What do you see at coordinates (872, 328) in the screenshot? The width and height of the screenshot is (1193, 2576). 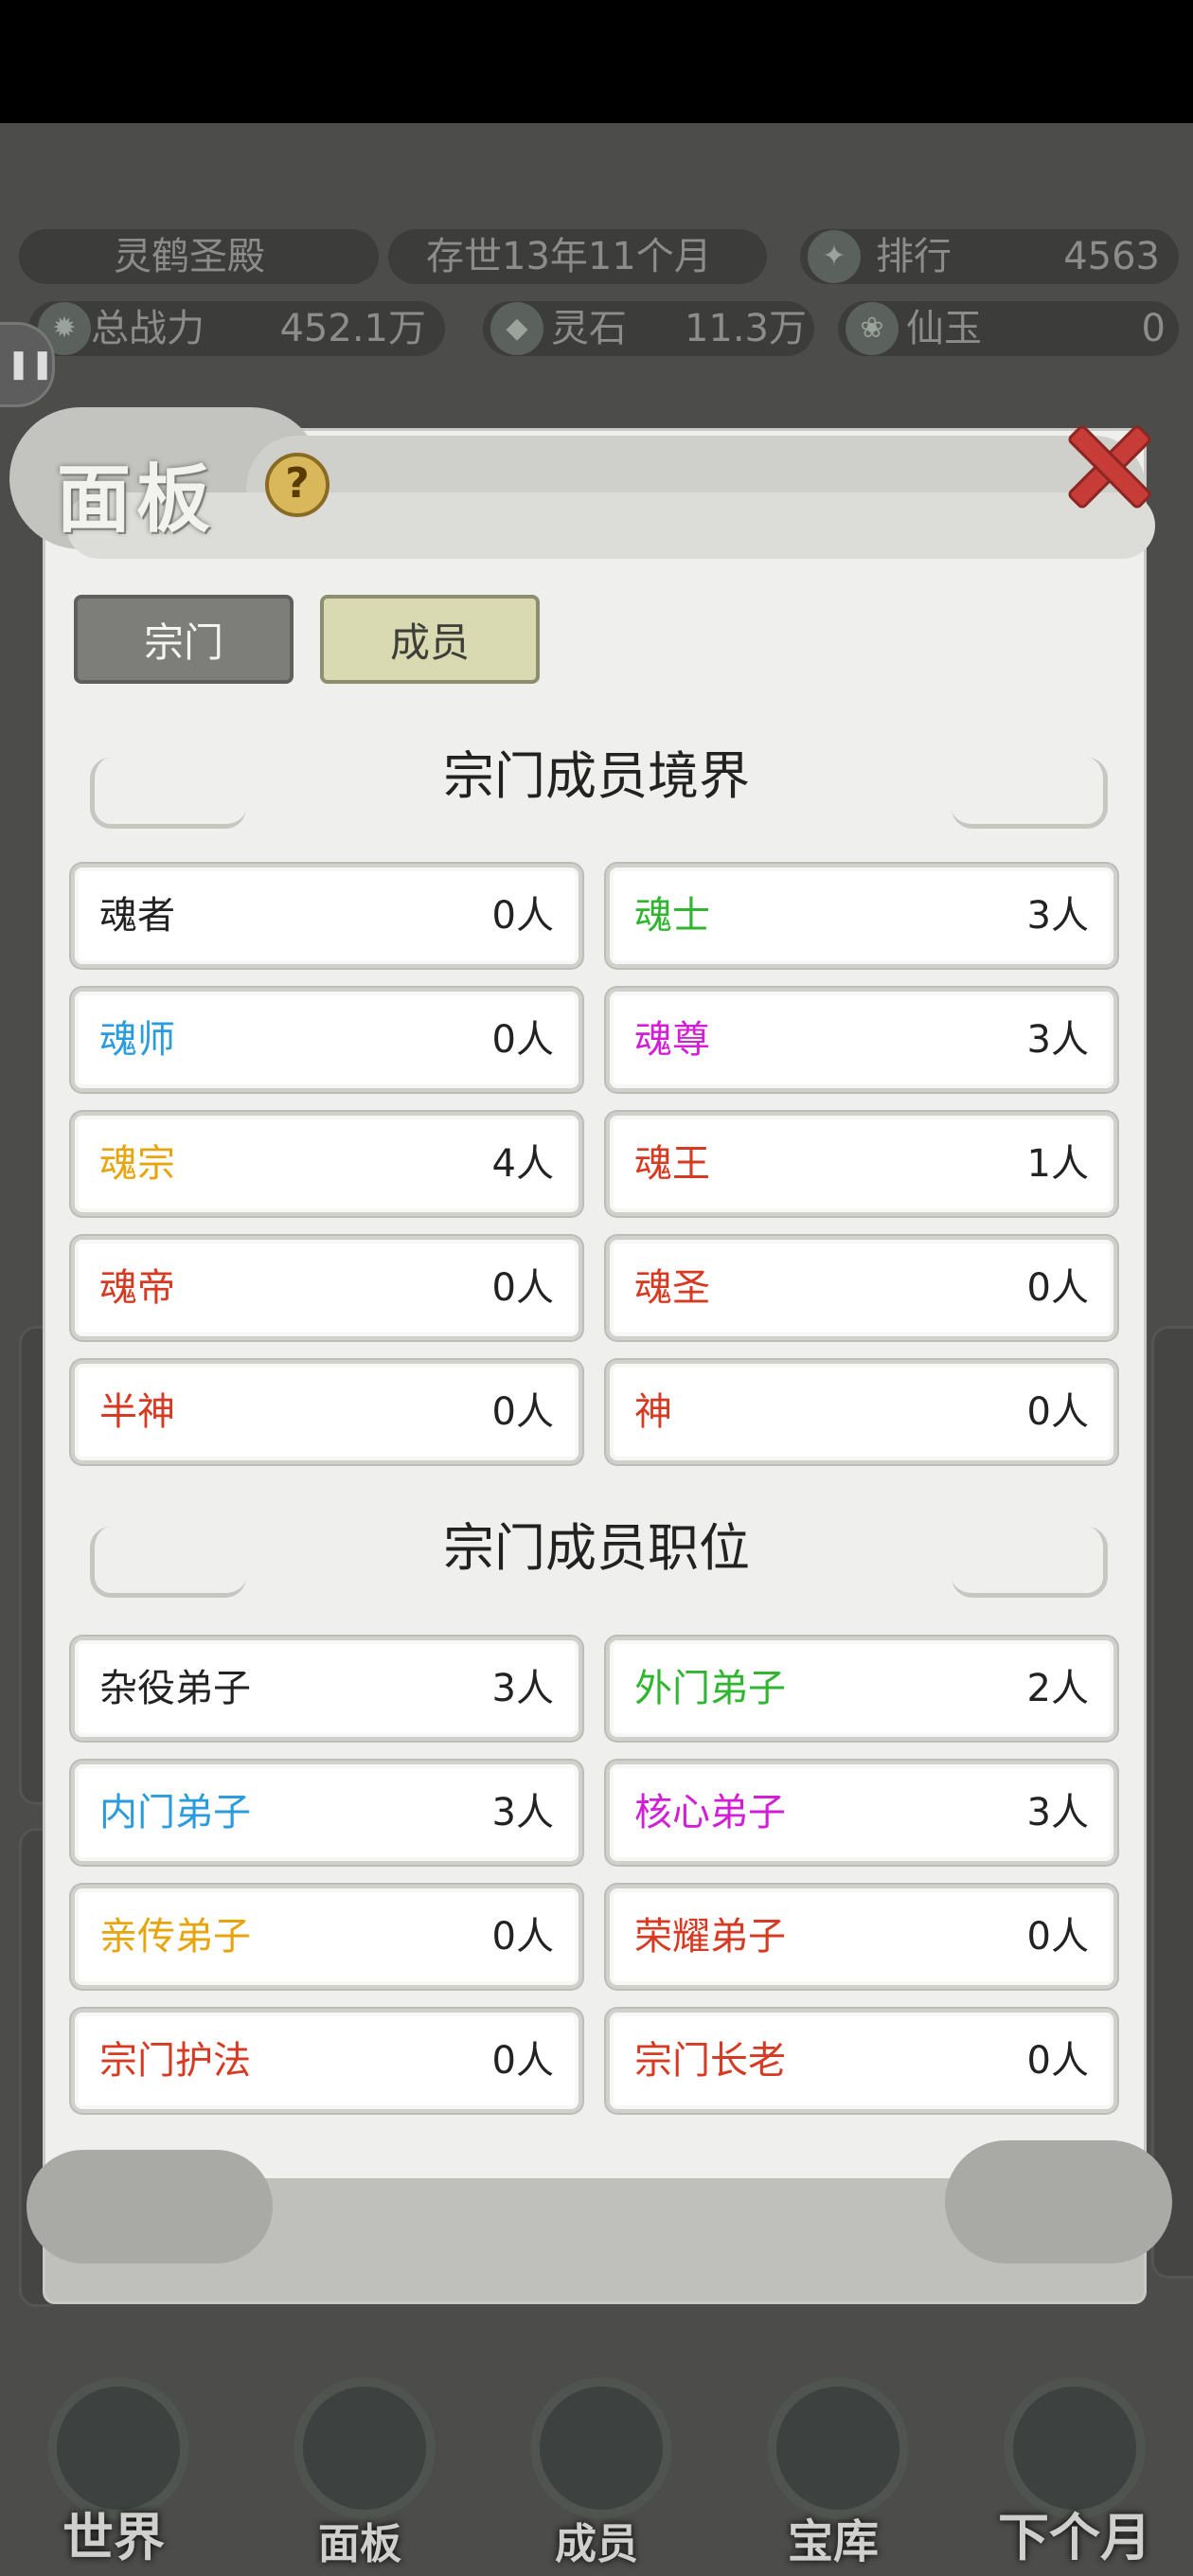 I see `jade-icon: ❀` at bounding box center [872, 328].